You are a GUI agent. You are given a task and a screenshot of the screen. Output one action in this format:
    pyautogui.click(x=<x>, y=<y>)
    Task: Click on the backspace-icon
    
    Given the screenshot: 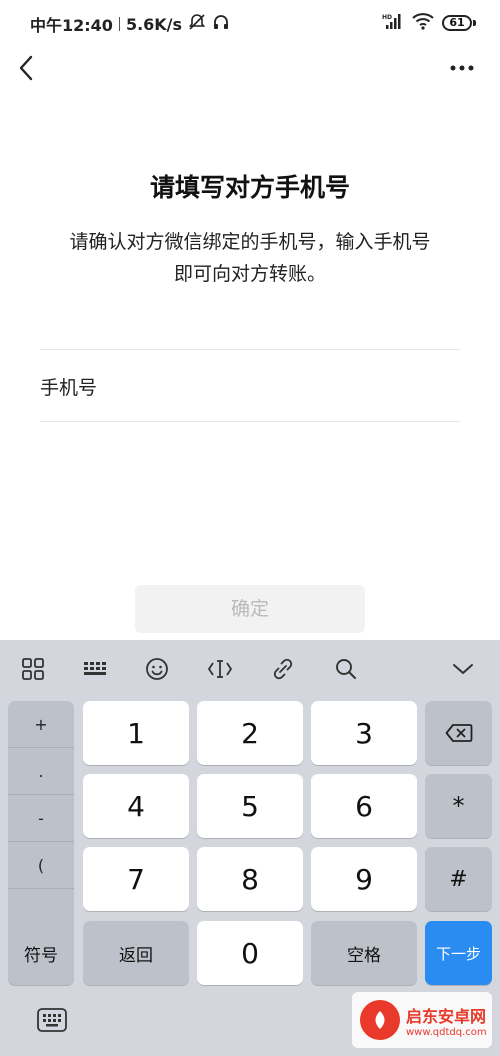 What is the action you would take?
    pyautogui.click(x=458, y=733)
    